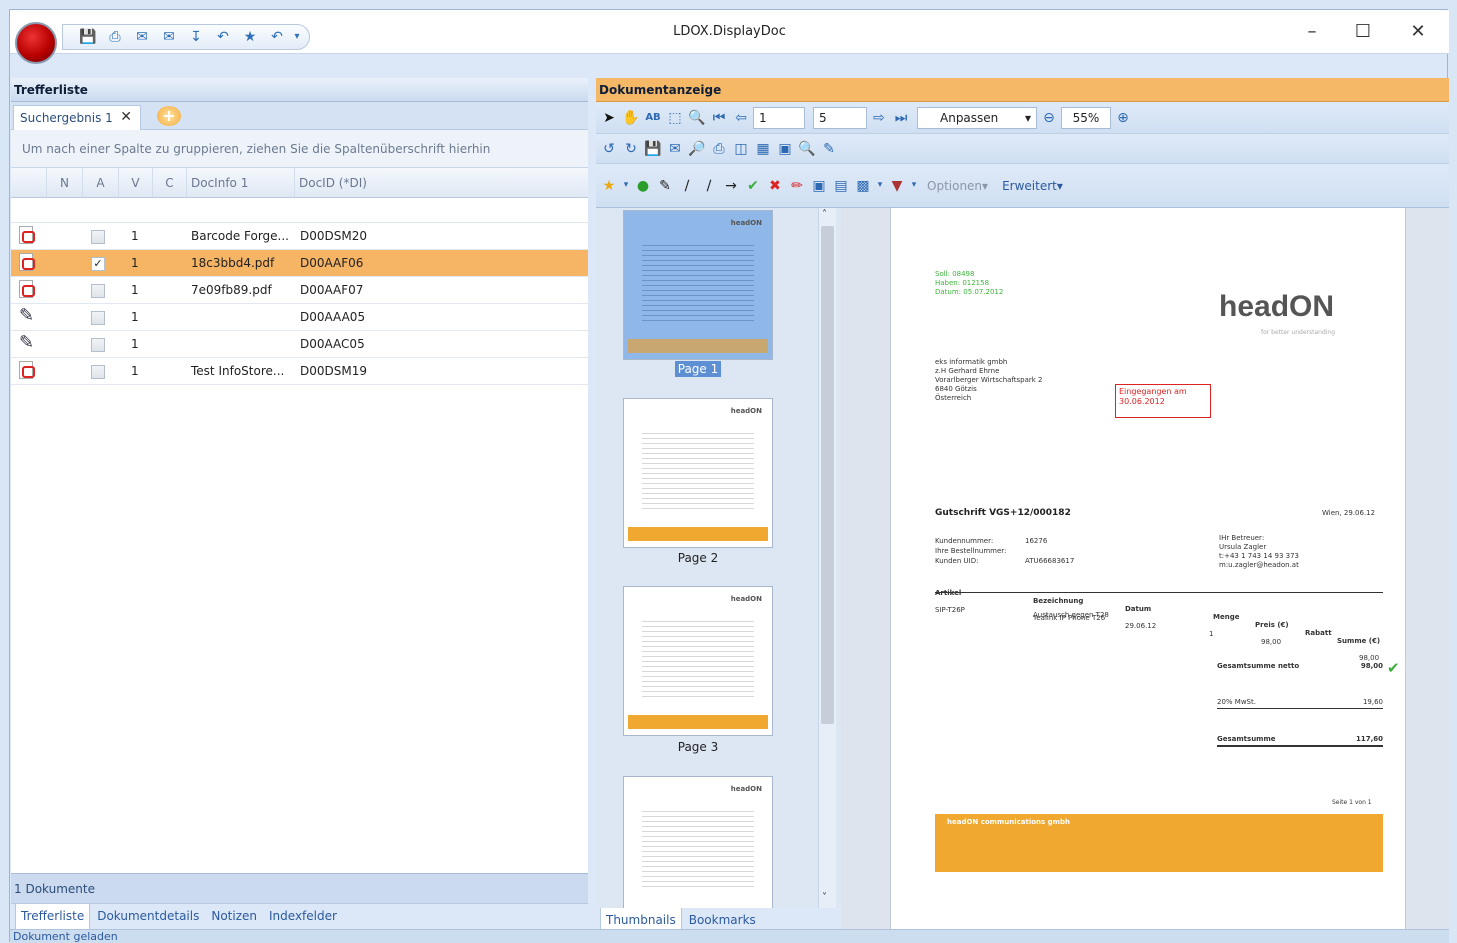 Image resolution: width=1457 pixels, height=943 pixels. I want to click on fit-mode-value: Anpassen, so click(969, 117).